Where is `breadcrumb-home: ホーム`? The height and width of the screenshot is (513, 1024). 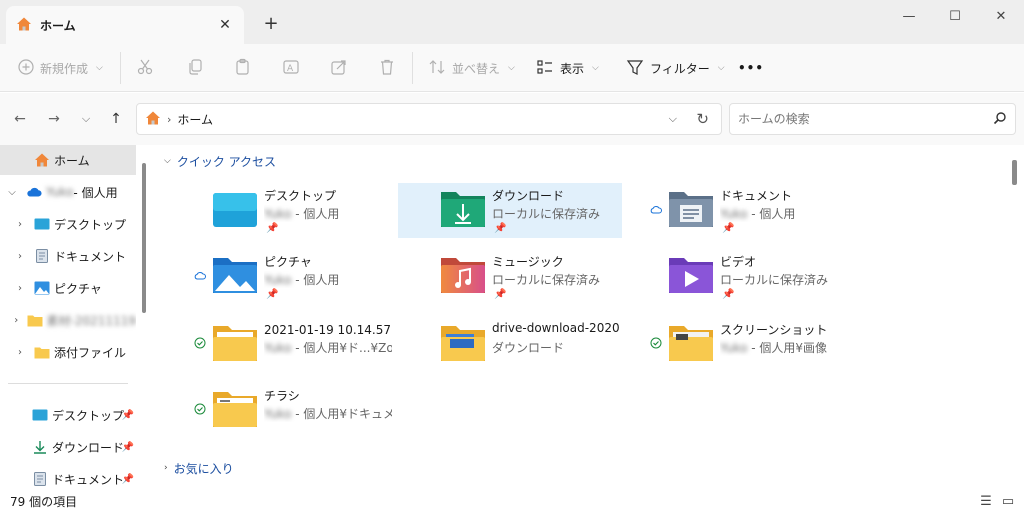
breadcrumb-home: ホーム is located at coordinates (195, 119).